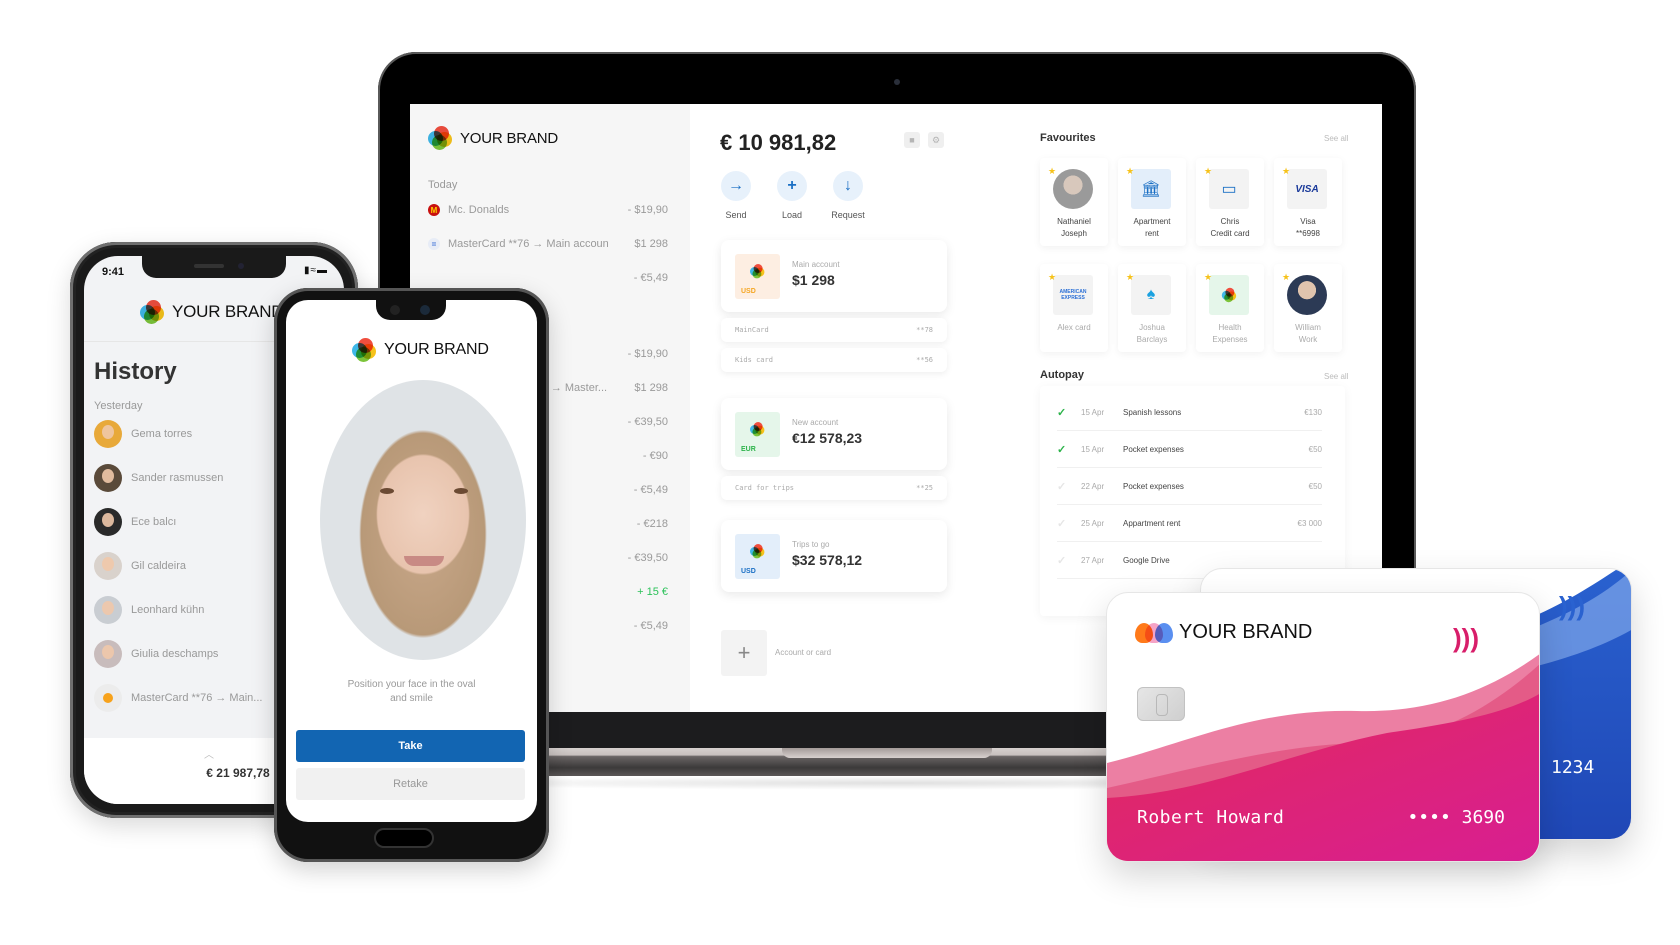  Describe the element at coordinates (1313, 412) in the screenshot. I see `autopay-amount: €130` at that location.